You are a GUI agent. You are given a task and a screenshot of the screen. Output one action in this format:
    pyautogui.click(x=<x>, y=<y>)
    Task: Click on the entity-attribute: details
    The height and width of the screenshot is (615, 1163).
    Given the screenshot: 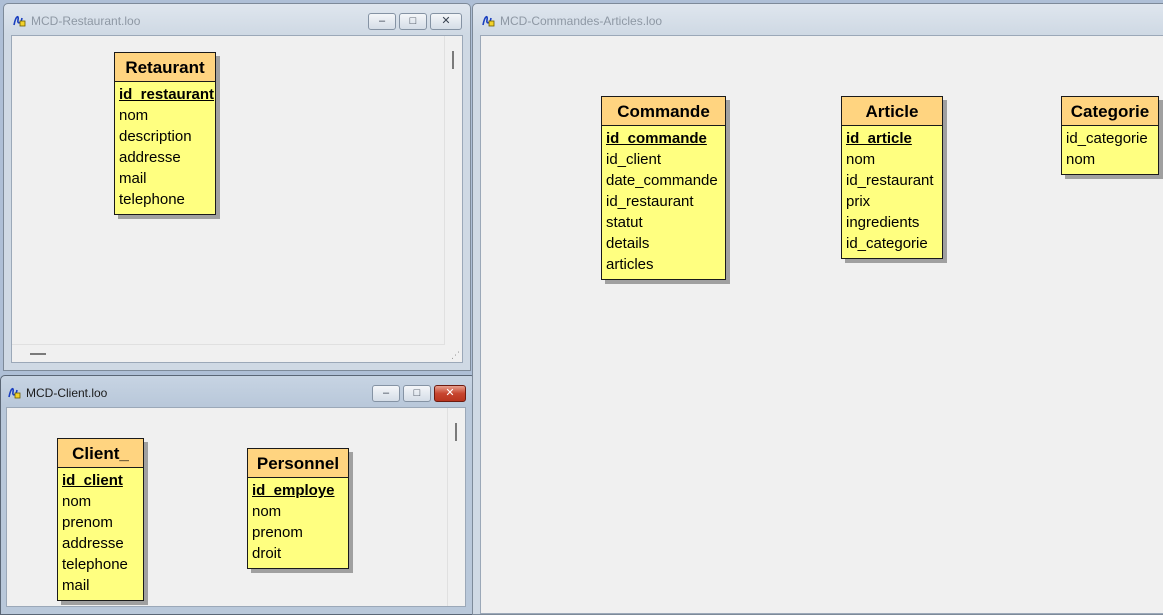 What is the action you would take?
    pyautogui.click(x=628, y=243)
    